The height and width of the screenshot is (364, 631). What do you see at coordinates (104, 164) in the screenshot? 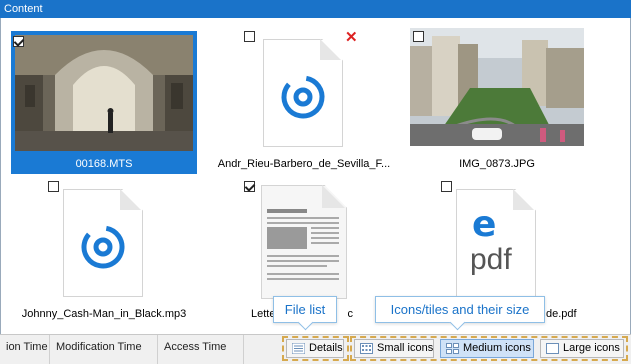
I see `file-name: 00168.MTS` at bounding box center [104, 164].